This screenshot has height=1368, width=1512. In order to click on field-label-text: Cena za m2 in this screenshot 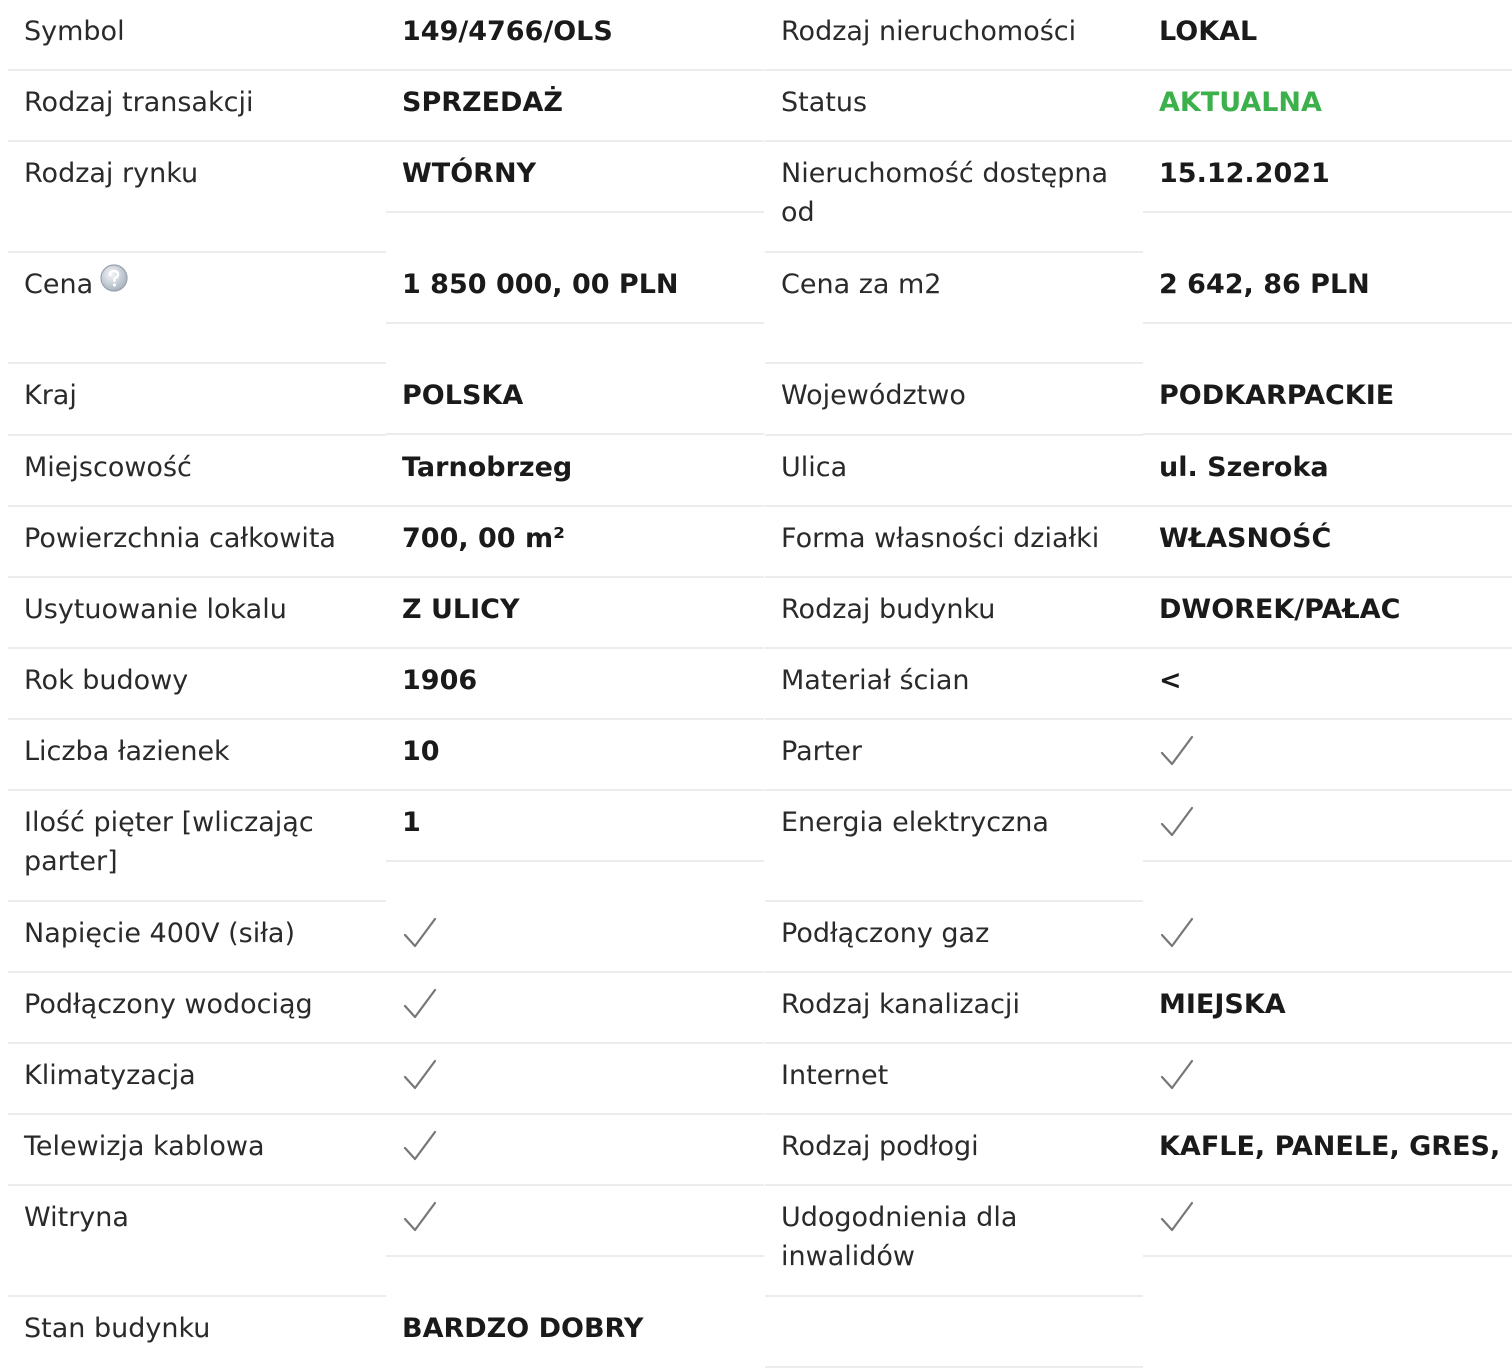, I will do `click(861, 284)`.